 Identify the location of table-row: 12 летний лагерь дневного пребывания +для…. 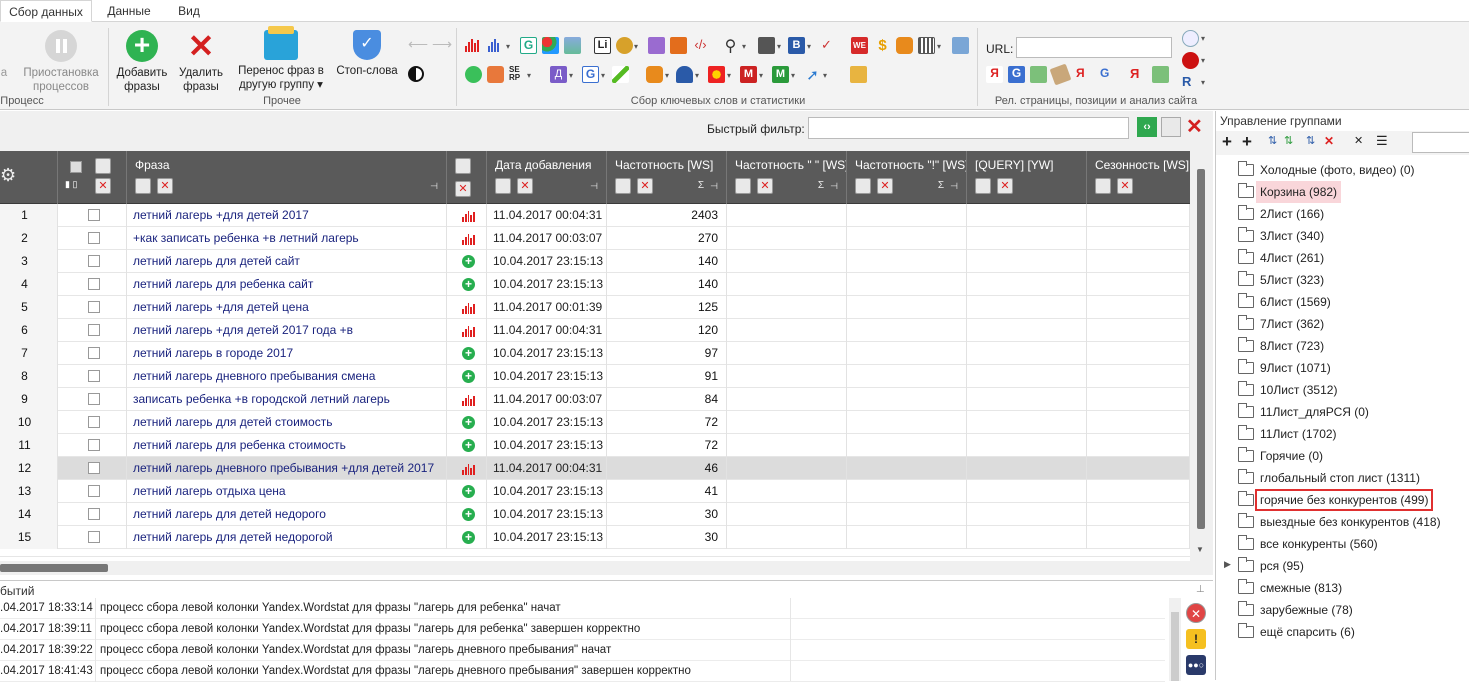
(595, 468).